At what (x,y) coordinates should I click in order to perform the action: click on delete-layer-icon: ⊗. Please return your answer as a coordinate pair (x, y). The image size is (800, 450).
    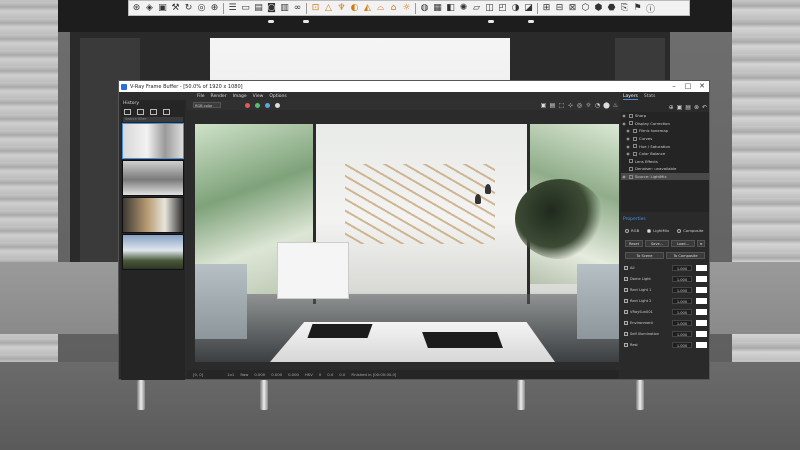
    Looking at the image, I should click on (696, 107).